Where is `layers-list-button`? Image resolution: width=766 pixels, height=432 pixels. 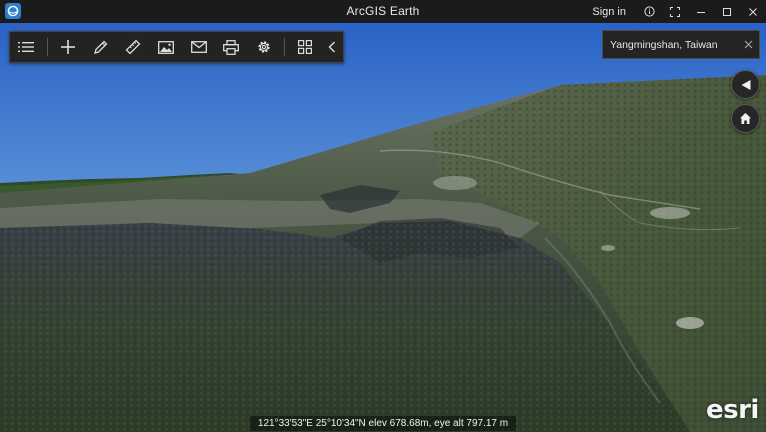
layers-list-button is located at coordinates (26, 47).